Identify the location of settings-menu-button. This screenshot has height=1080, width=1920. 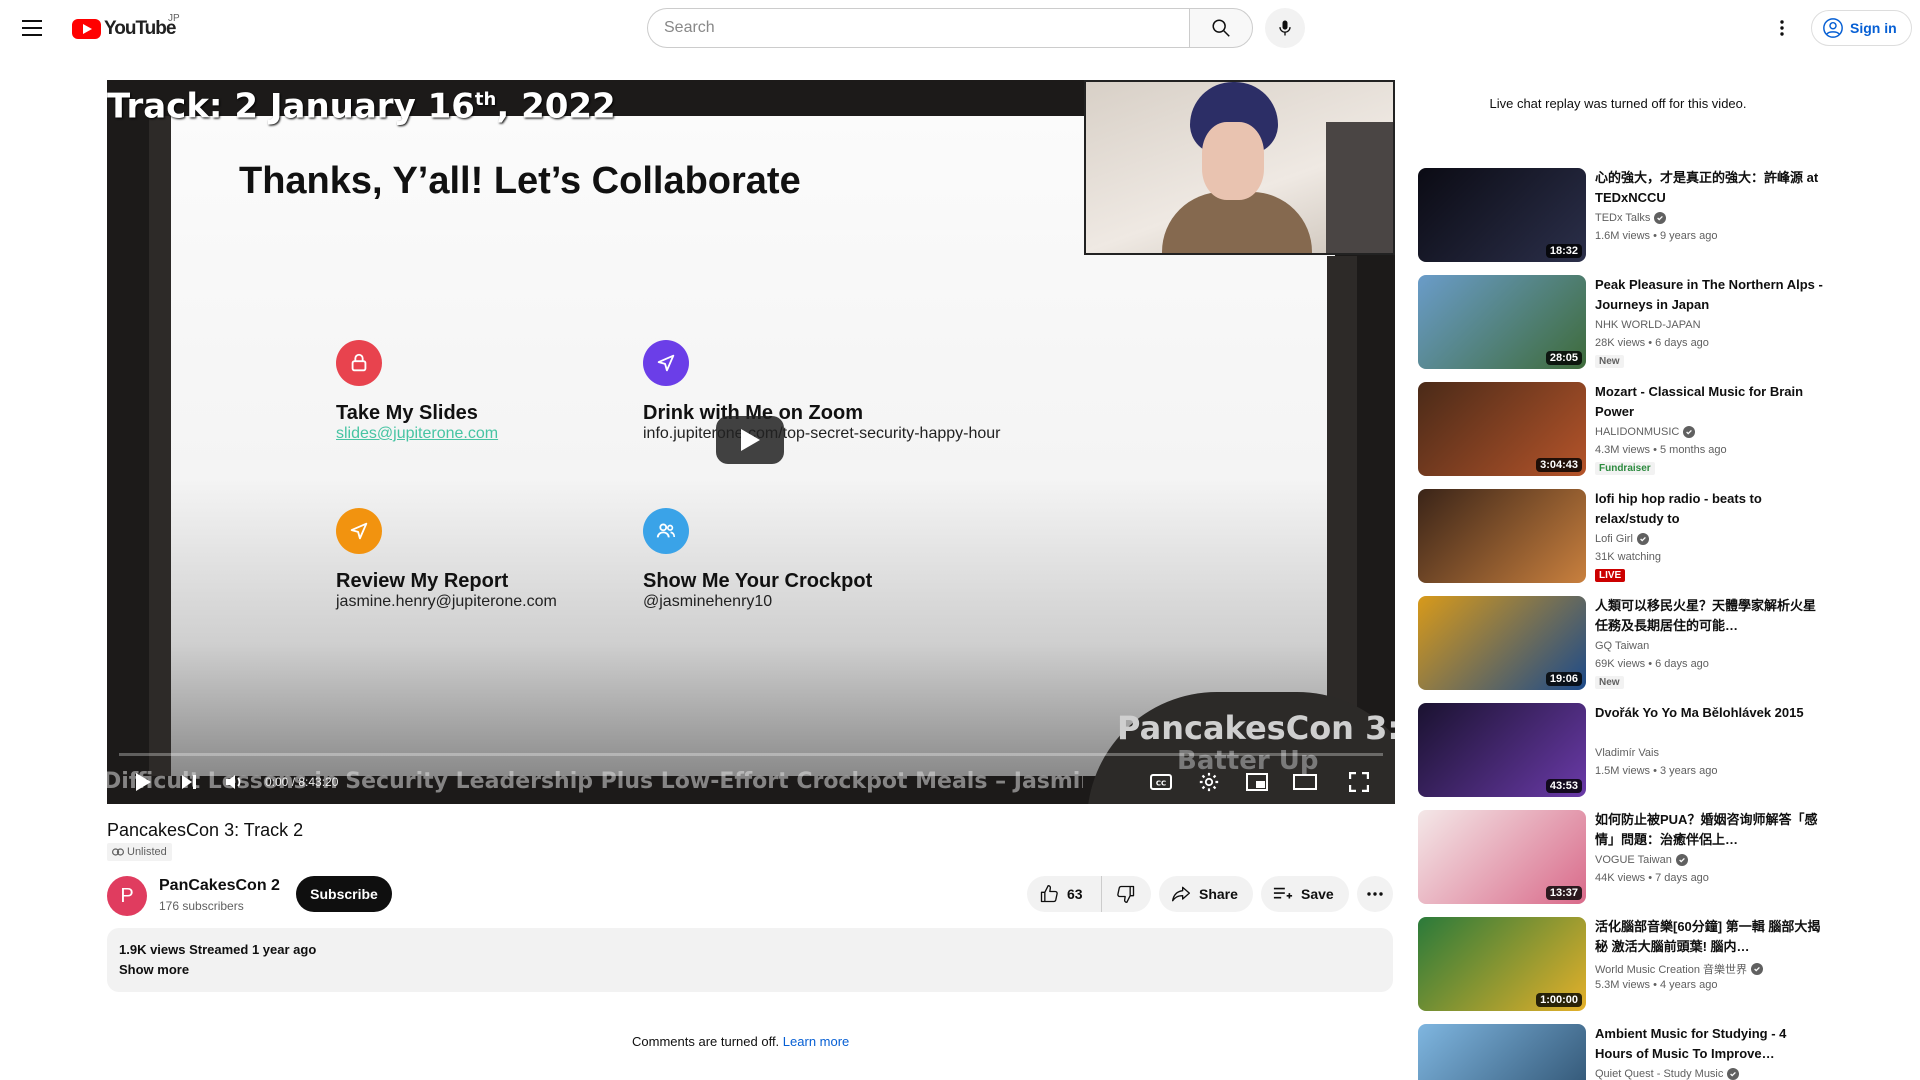
(1782, 28).